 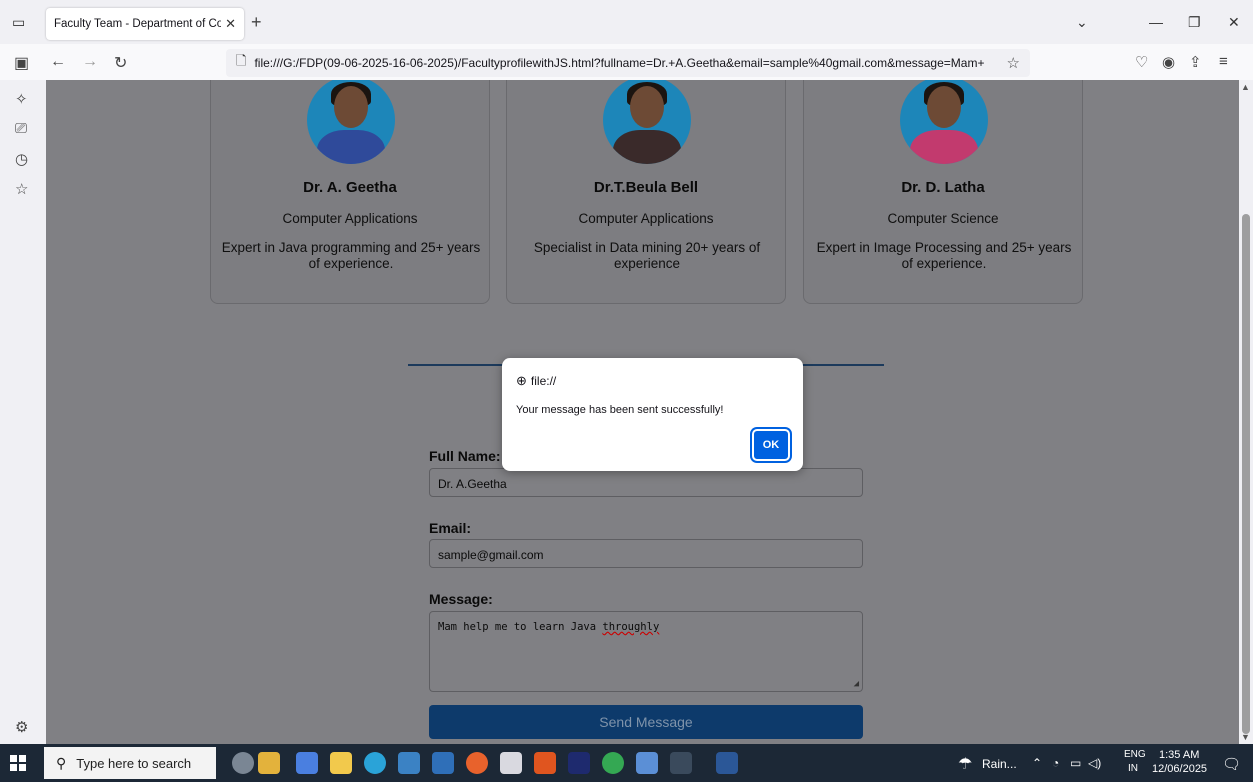 What do you see at coordinates (620, 410) in the screenshot?
I see `dialog-message: Your message has been sent successfully!` at bounding box center [620, 410].